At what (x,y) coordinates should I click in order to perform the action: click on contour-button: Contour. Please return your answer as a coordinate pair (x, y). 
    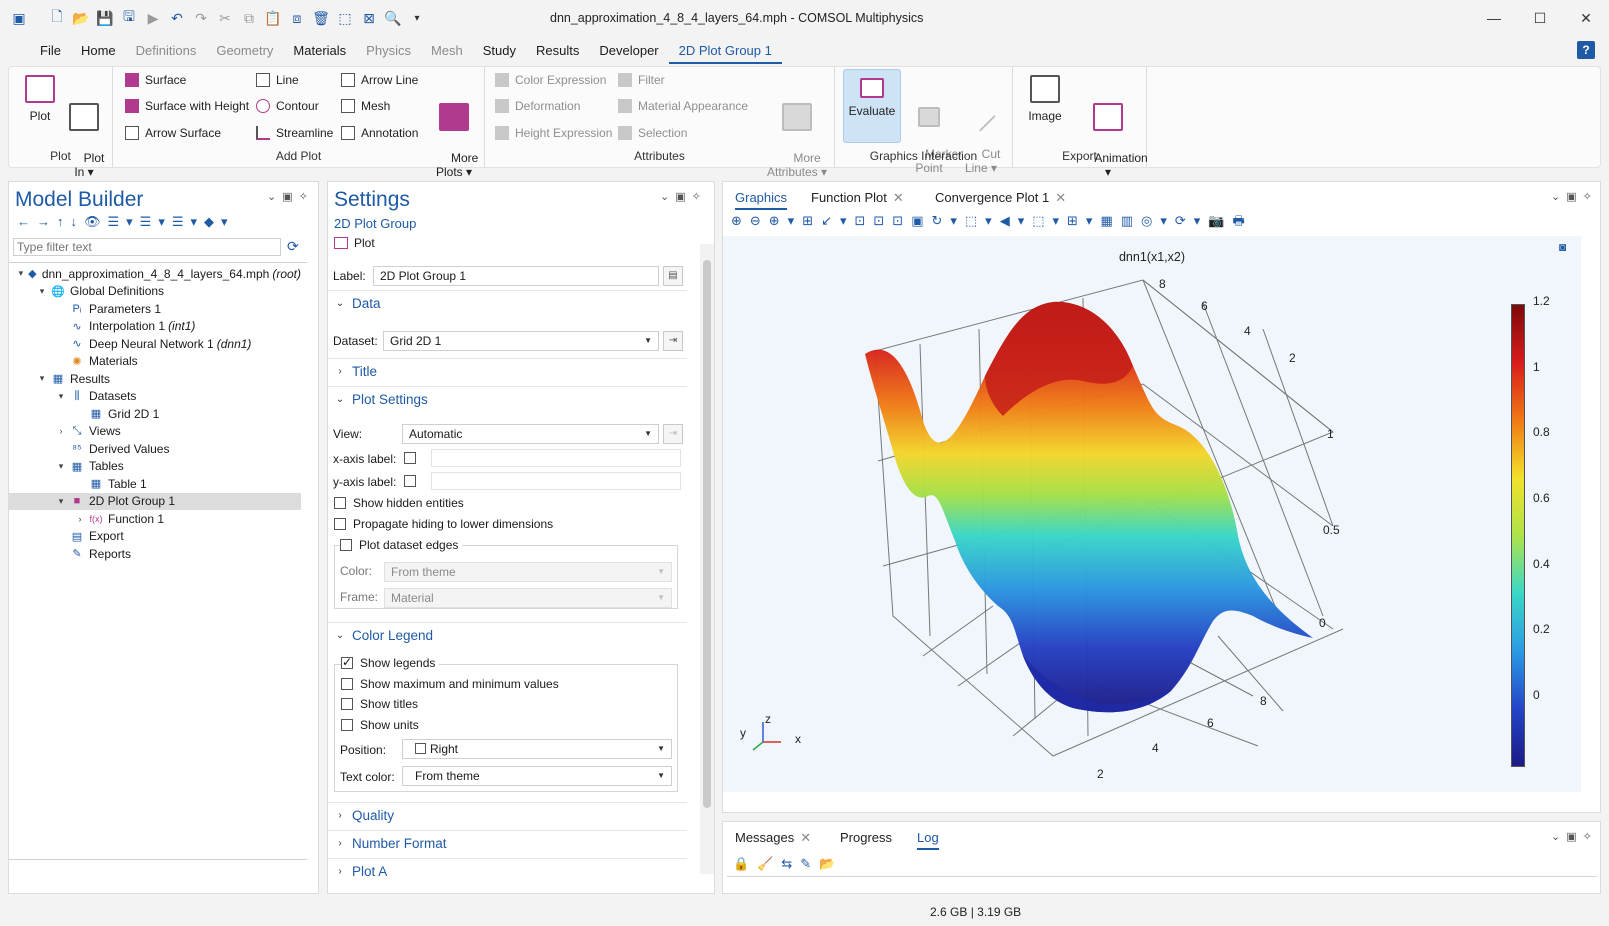
    Looking at the image, I should click on (287, 106).